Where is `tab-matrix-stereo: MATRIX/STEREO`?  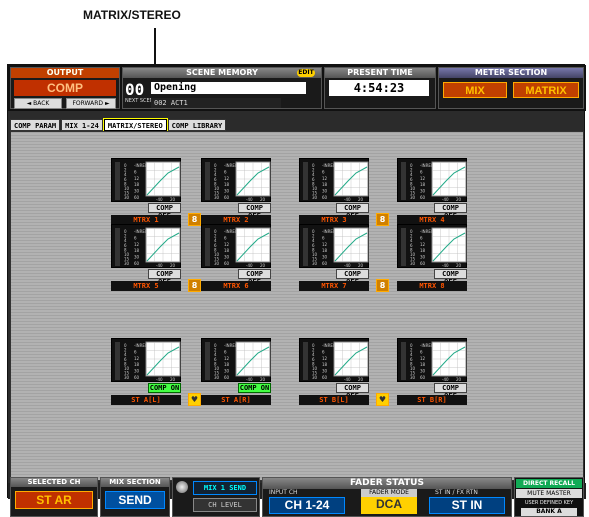 tab-matrix-stereo: MATRIX/STEREO is located at coordinates (135, 125).